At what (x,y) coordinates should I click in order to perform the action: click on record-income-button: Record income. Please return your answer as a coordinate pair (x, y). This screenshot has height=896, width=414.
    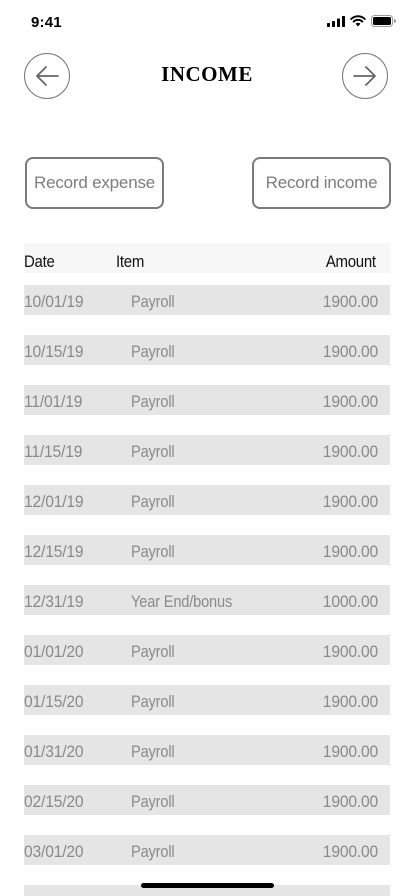
    Looking at the image, I should click on (321, 183).